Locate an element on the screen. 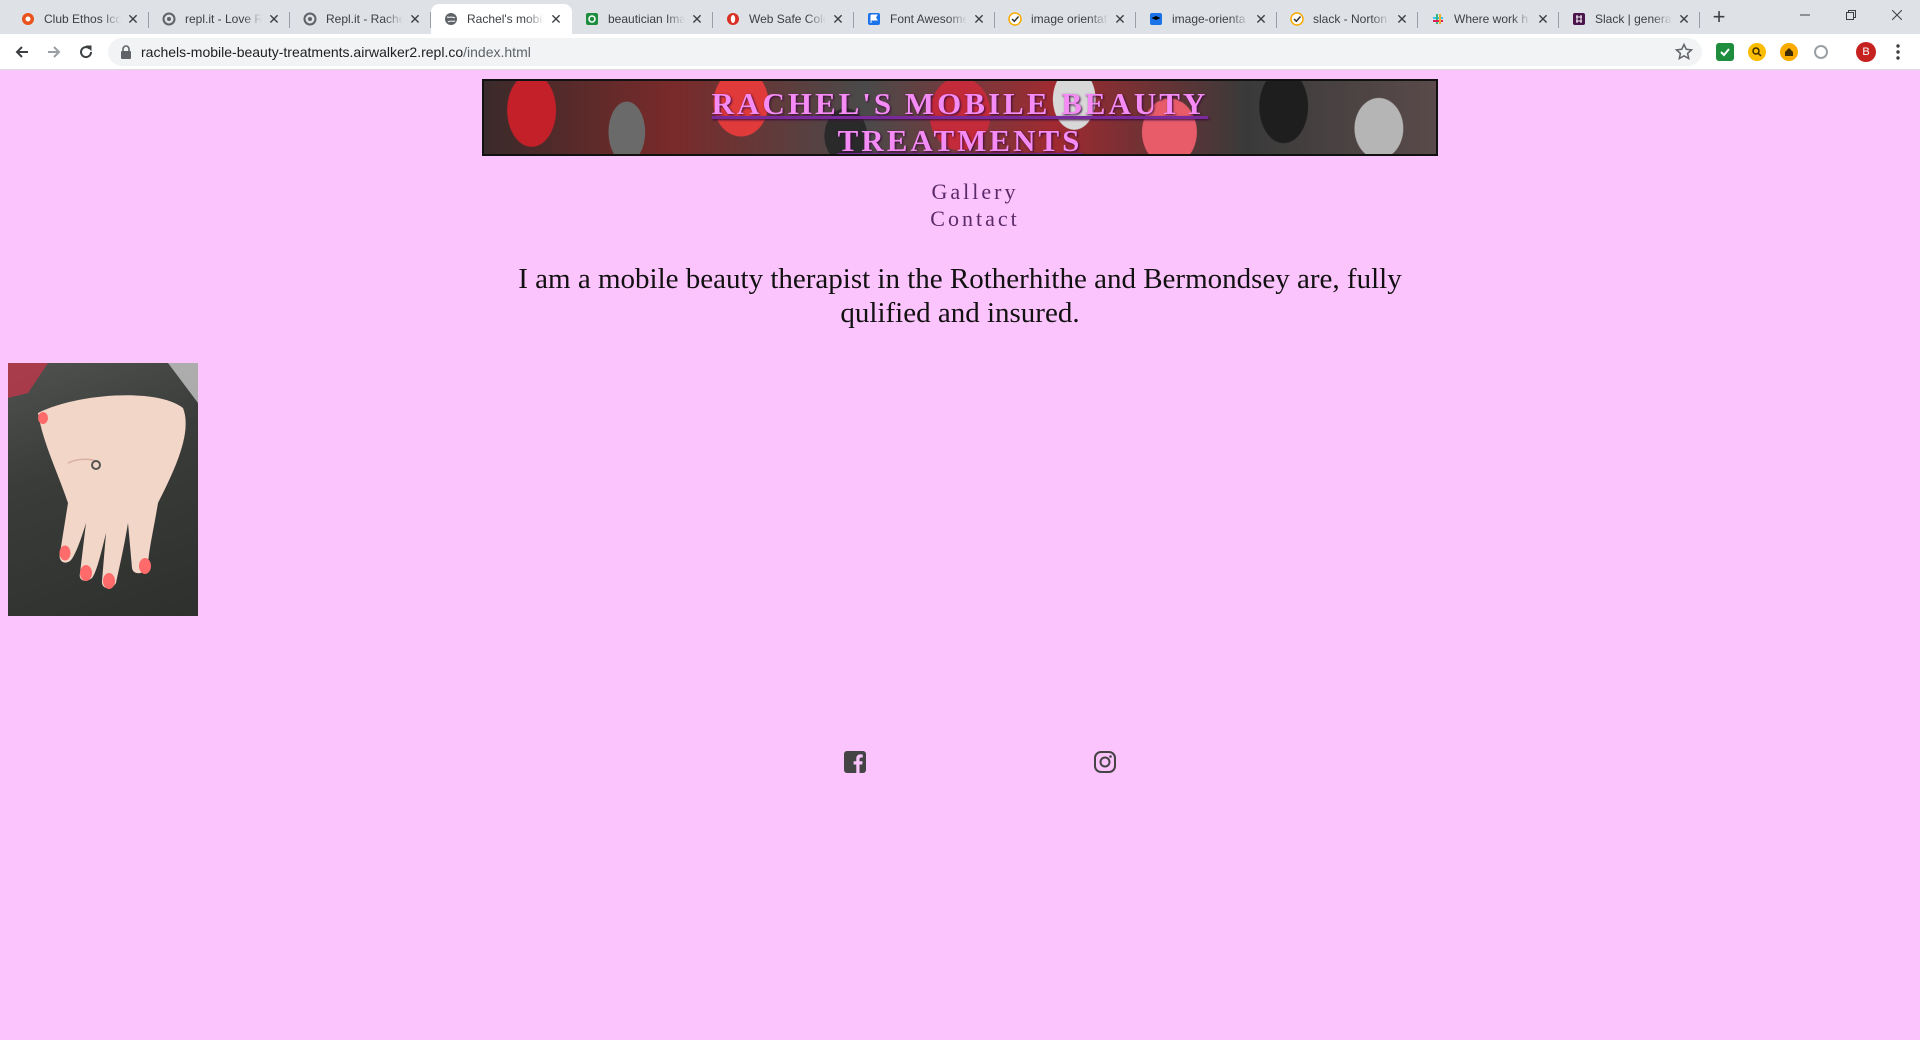 This screenshot has width=1920, height=1040. slack-icon is located at coordinates (1438, 19).